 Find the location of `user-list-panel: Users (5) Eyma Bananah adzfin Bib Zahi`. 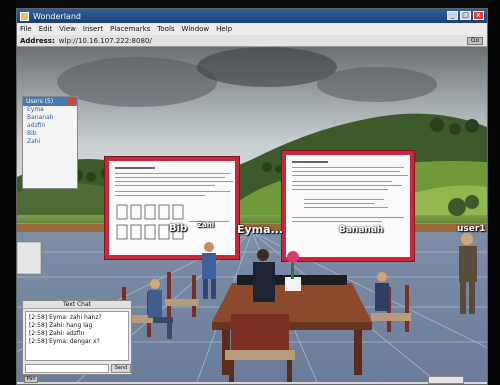

user-list-panel: Users (5) Eyma Bananah adzfin Bib Zahi is located at coordinates (50, 142).